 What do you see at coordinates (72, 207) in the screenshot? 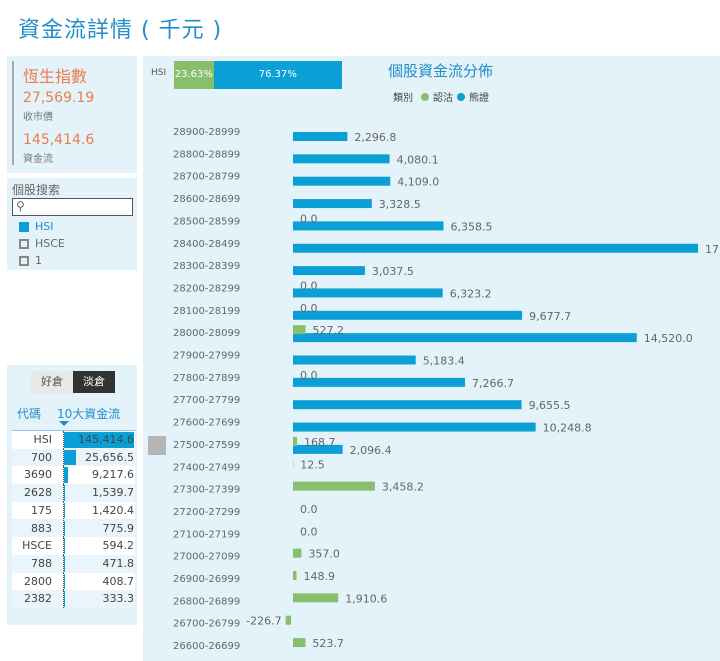
I see `search-input: ⚲` at bounding box center [72, 207].